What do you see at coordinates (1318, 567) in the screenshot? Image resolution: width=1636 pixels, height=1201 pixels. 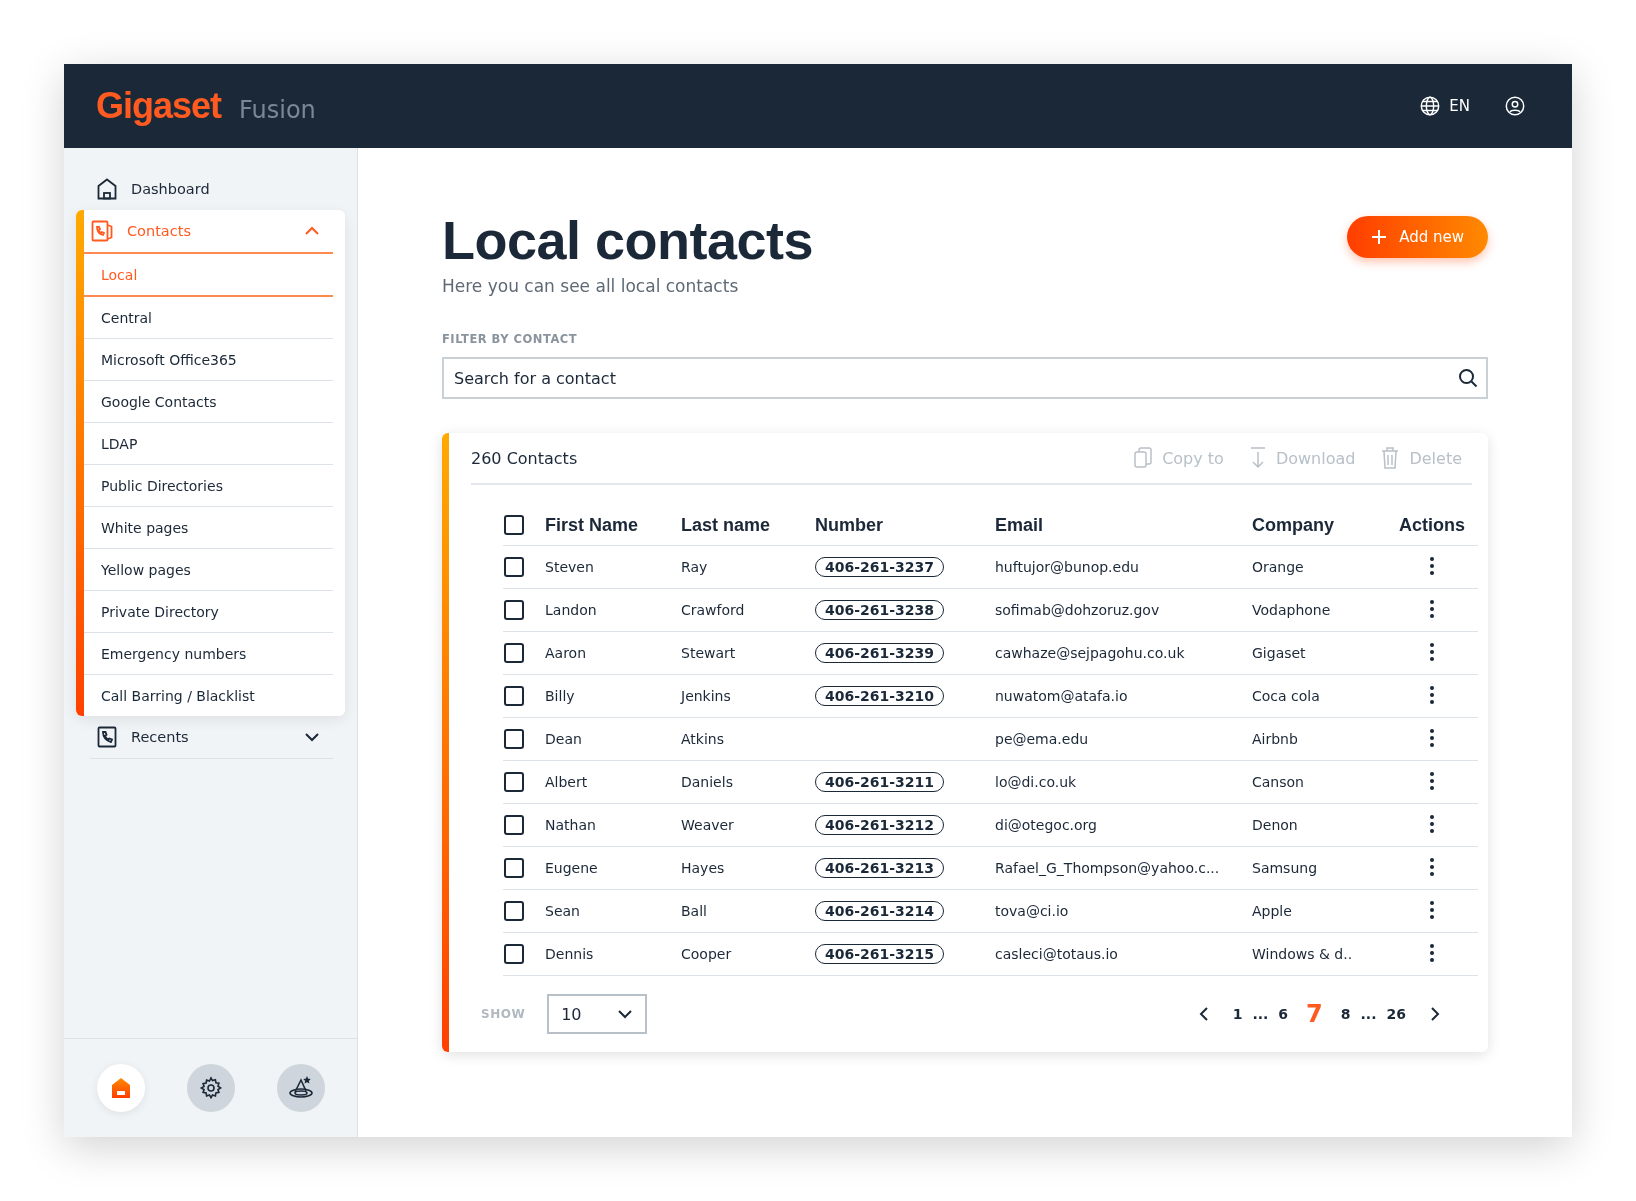 I see `table-cell: Orange` at bounding box center [1318, 567].